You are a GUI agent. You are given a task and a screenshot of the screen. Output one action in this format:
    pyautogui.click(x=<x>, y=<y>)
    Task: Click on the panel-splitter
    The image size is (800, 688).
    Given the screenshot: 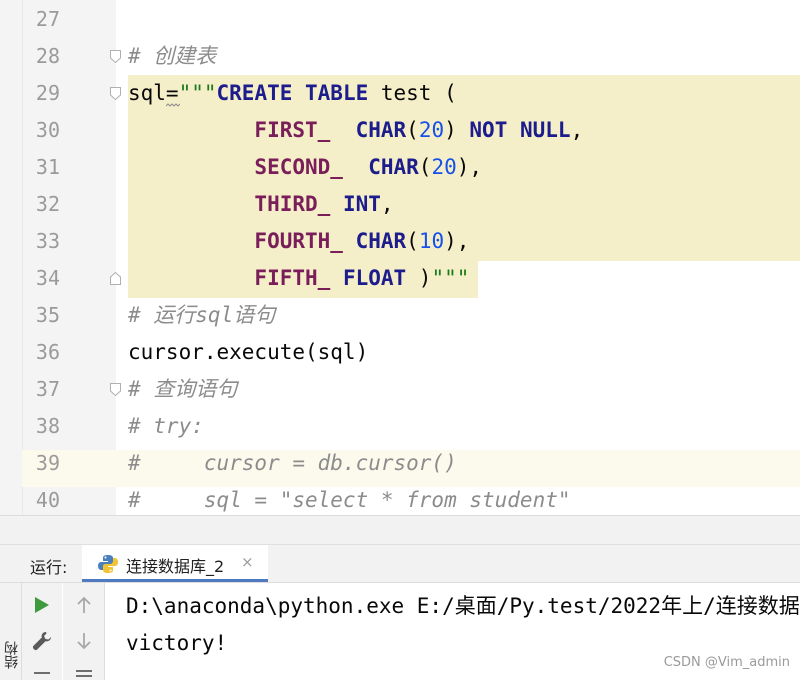 What is the action you would take?
    pyautogui.click(x=400, y=530)
    